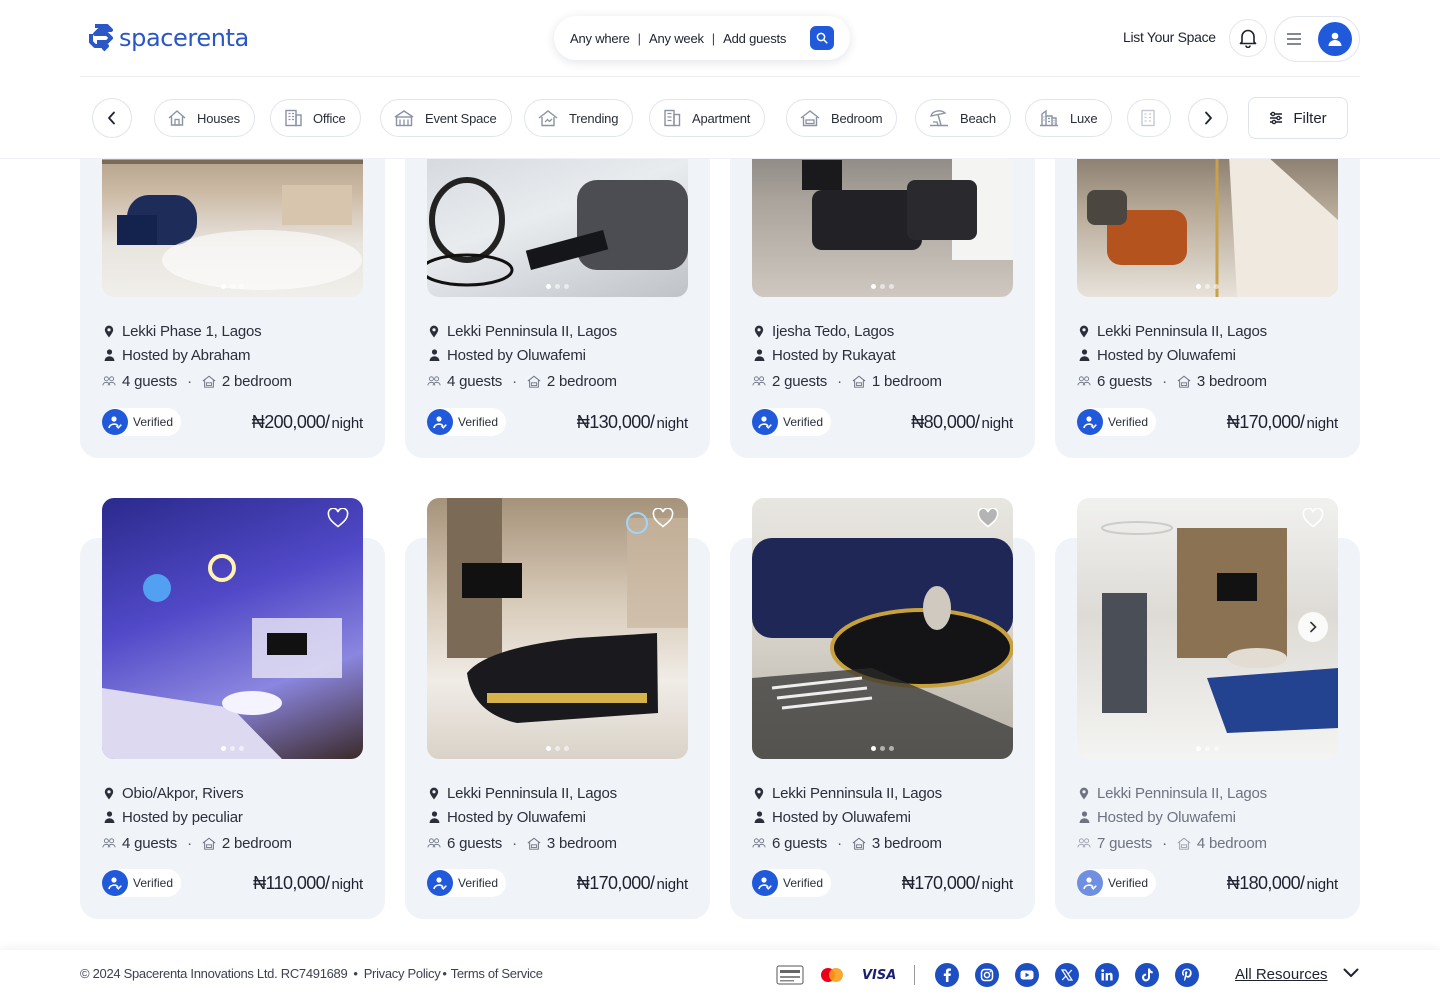  What do you see at coordinates (1067, 975) in the screenshot?
I see `x-icon` at bounding box center [1067, 975].